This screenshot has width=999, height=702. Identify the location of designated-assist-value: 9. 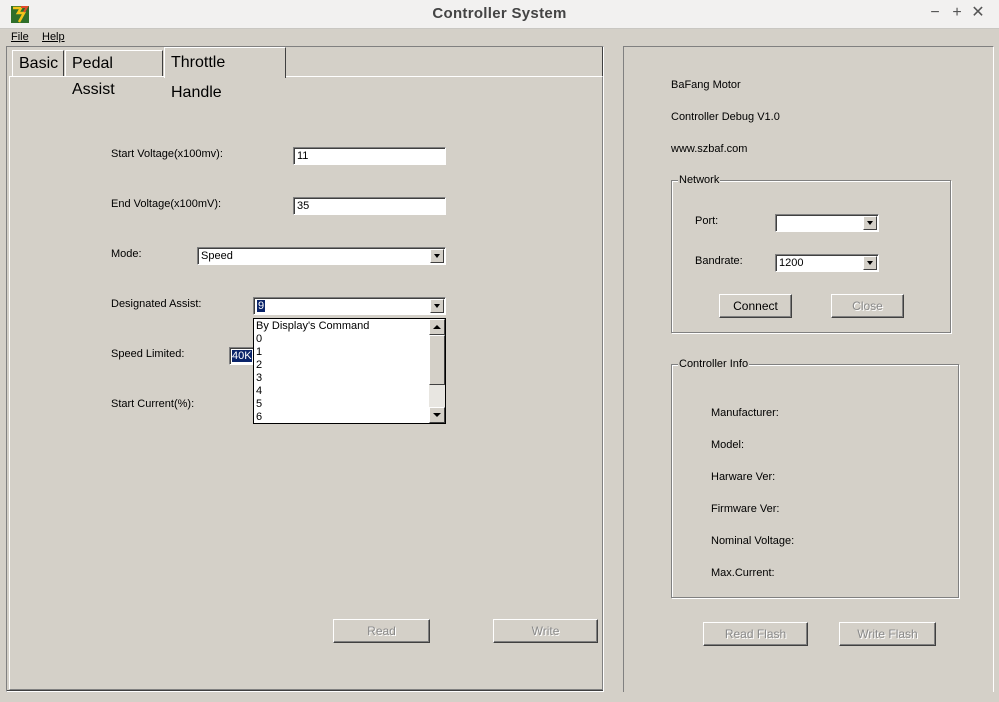
(261, 306).